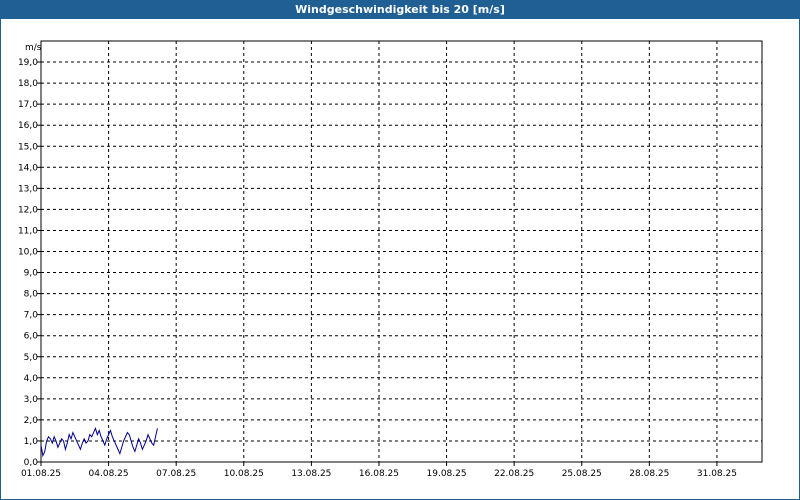 The width and height of the screenshot is (800, 500). I want to click on y-tick-label: 16,0, so click(28, 126).